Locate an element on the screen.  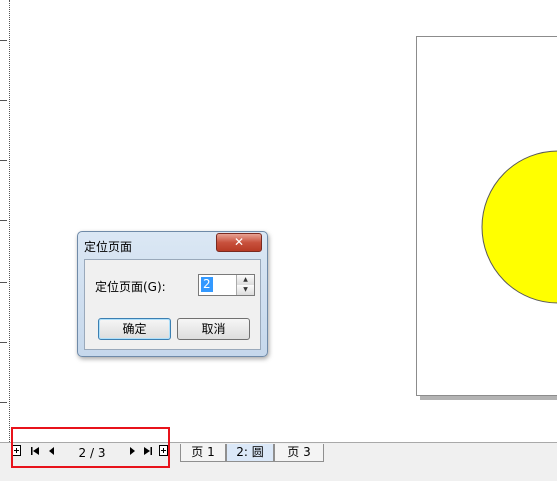
goto-page-dialog: 定位页面 ✕ 定位页面(G): 2 ▲ ▼ 确定 取消 is located at coordinates (172, 294).